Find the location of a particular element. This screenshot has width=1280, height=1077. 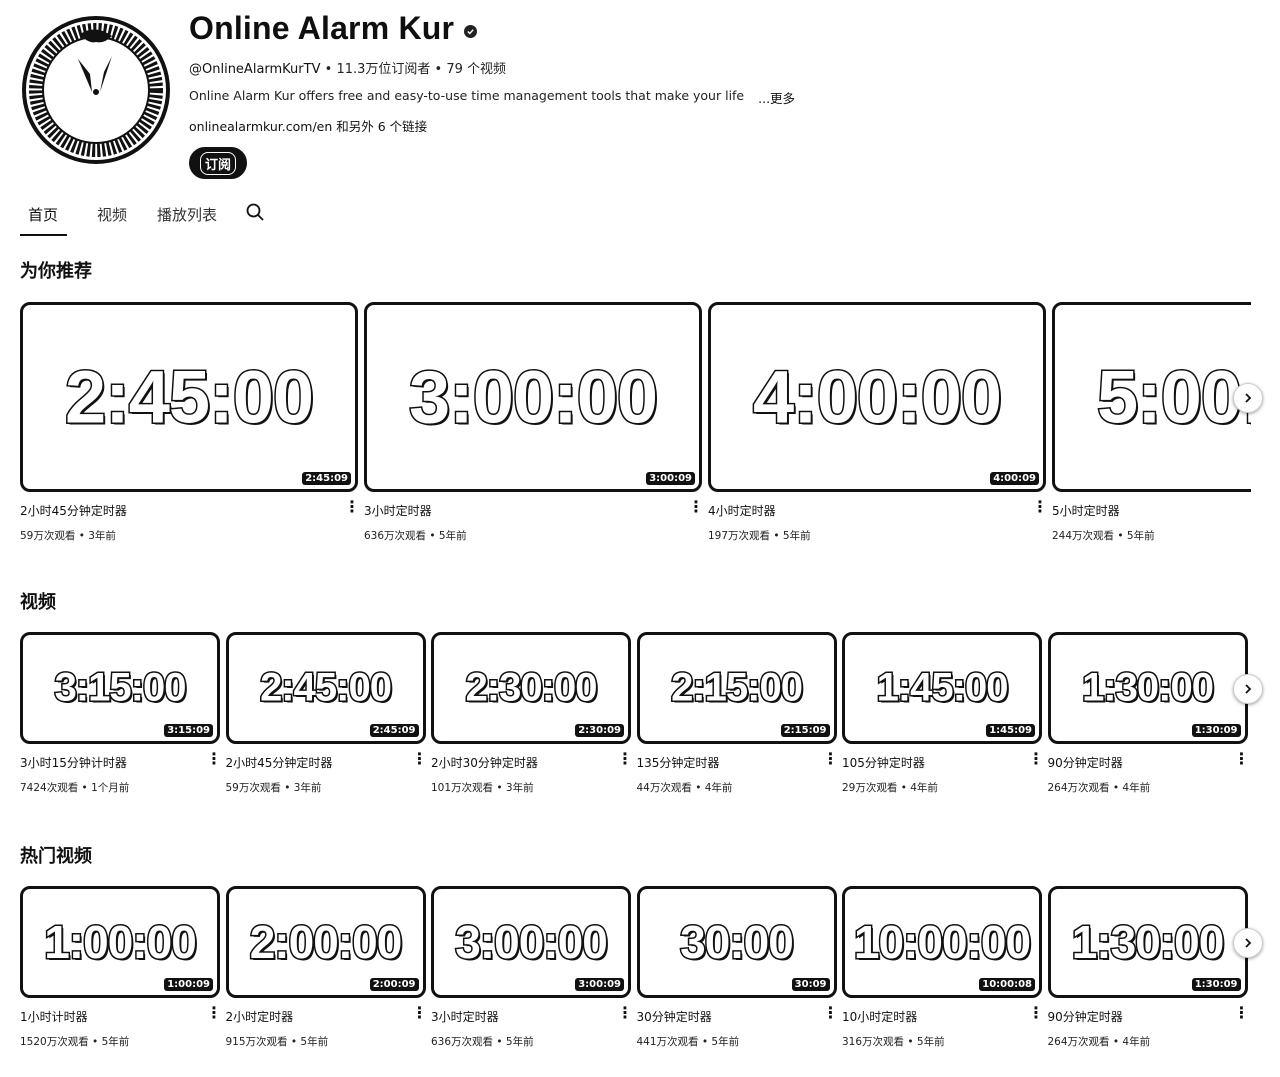

video-thumbnail: 2:30:00 2:30:09 is located at coordinates (531, 688).